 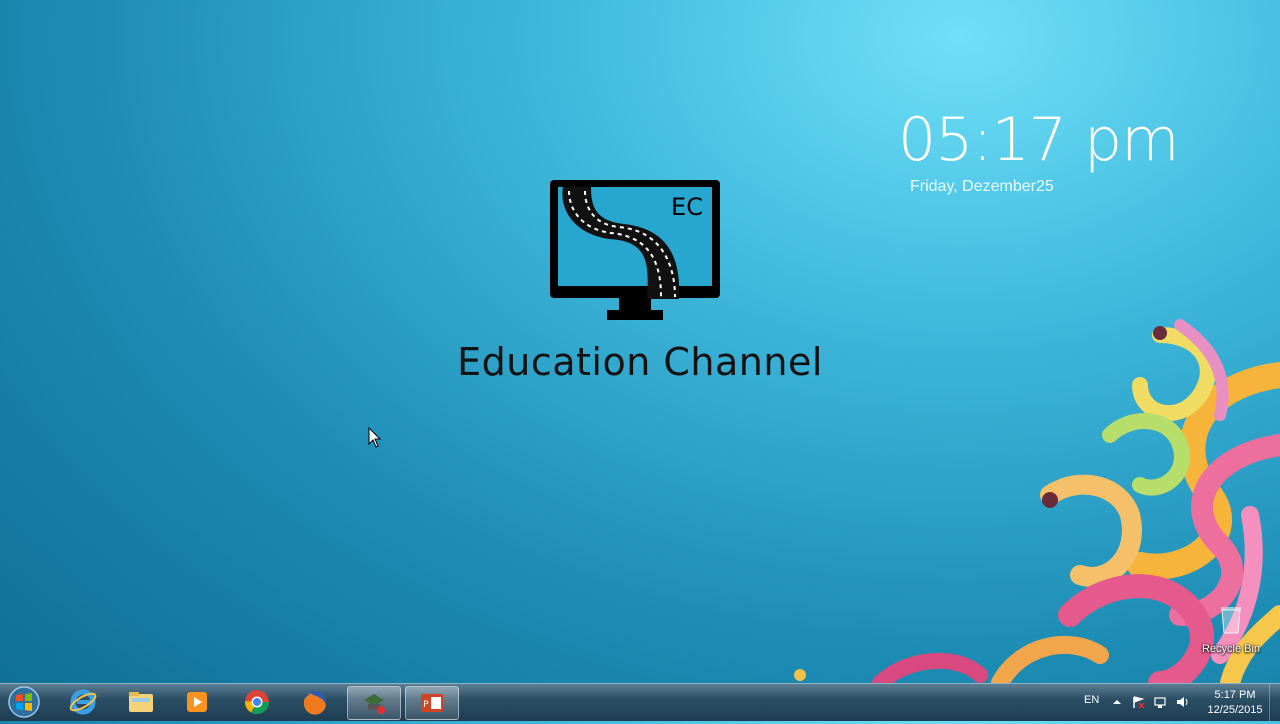 What do you see at coordinates (1231, 620) in the screenshot?
I see `recycle-bin-icon` at bounding box center [1231, 620].